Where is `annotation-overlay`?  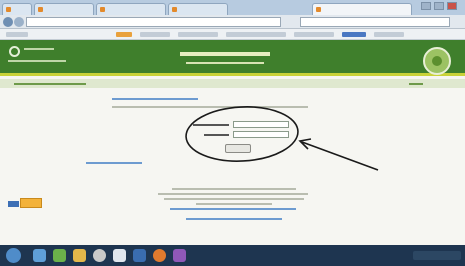
annotation-overlay is located at coordinates (282, 138).